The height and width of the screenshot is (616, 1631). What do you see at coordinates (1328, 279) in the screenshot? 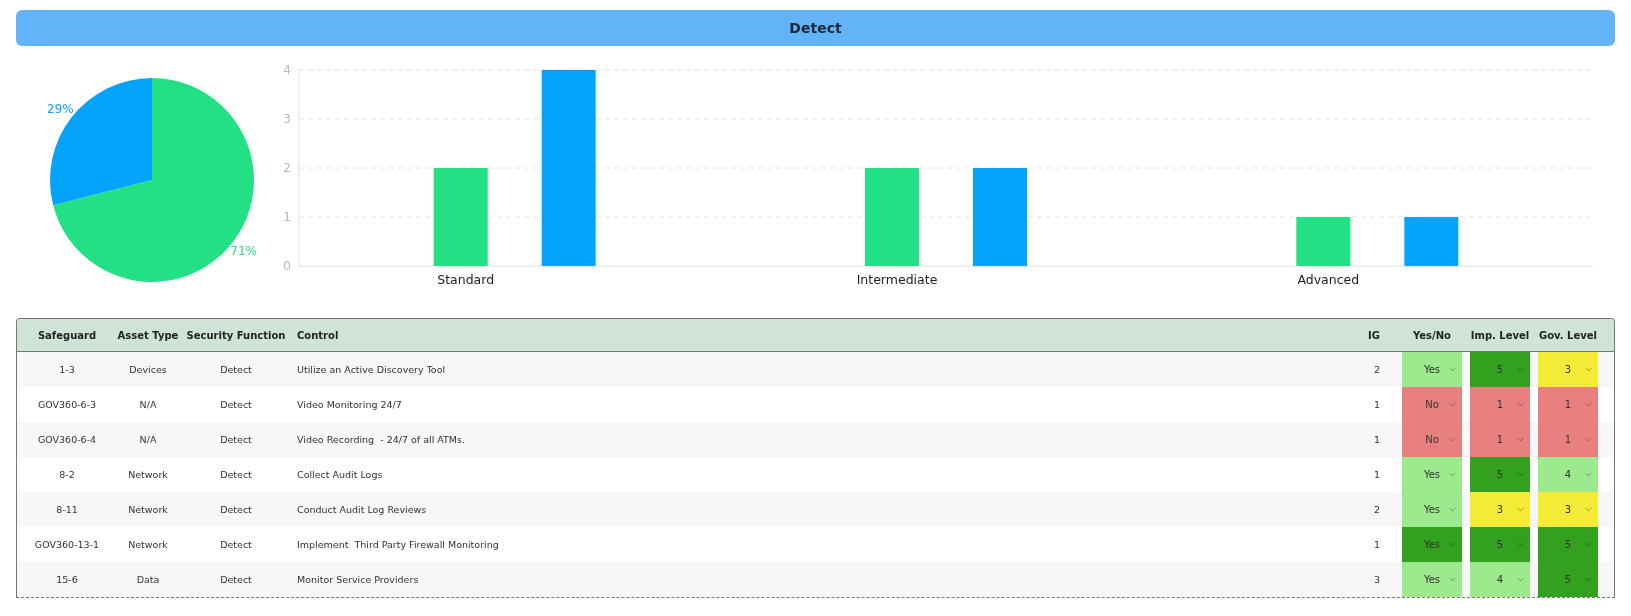
I see `category-label: Advanced` at bounding box center [1328, 279].